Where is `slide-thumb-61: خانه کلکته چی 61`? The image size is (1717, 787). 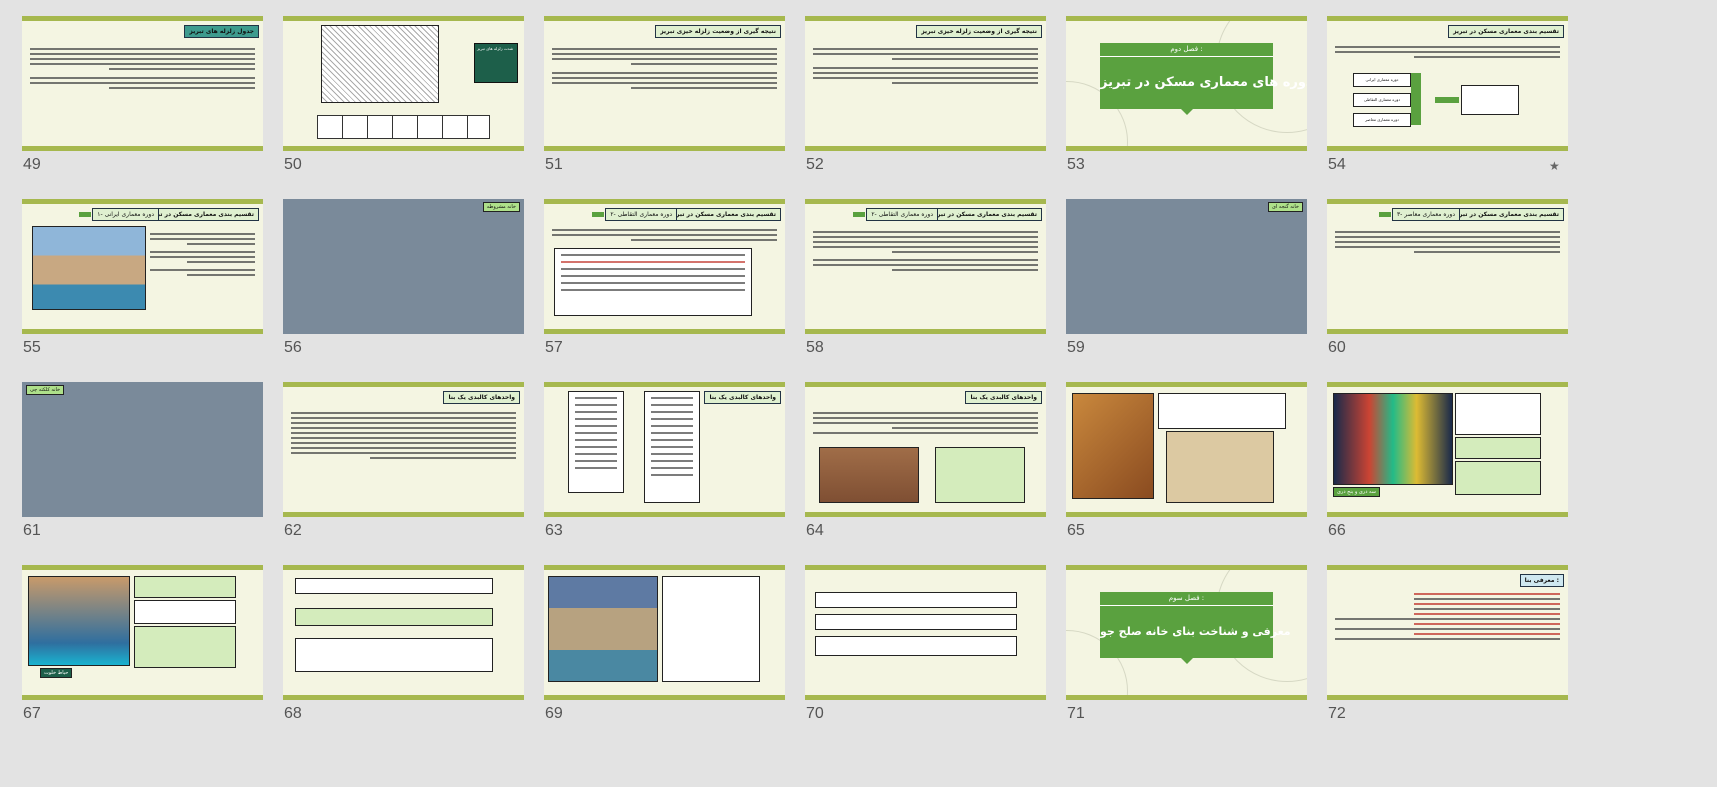
slide-thumb-61: خانه کلکته چی 61 is located at coordinates (143, 469).